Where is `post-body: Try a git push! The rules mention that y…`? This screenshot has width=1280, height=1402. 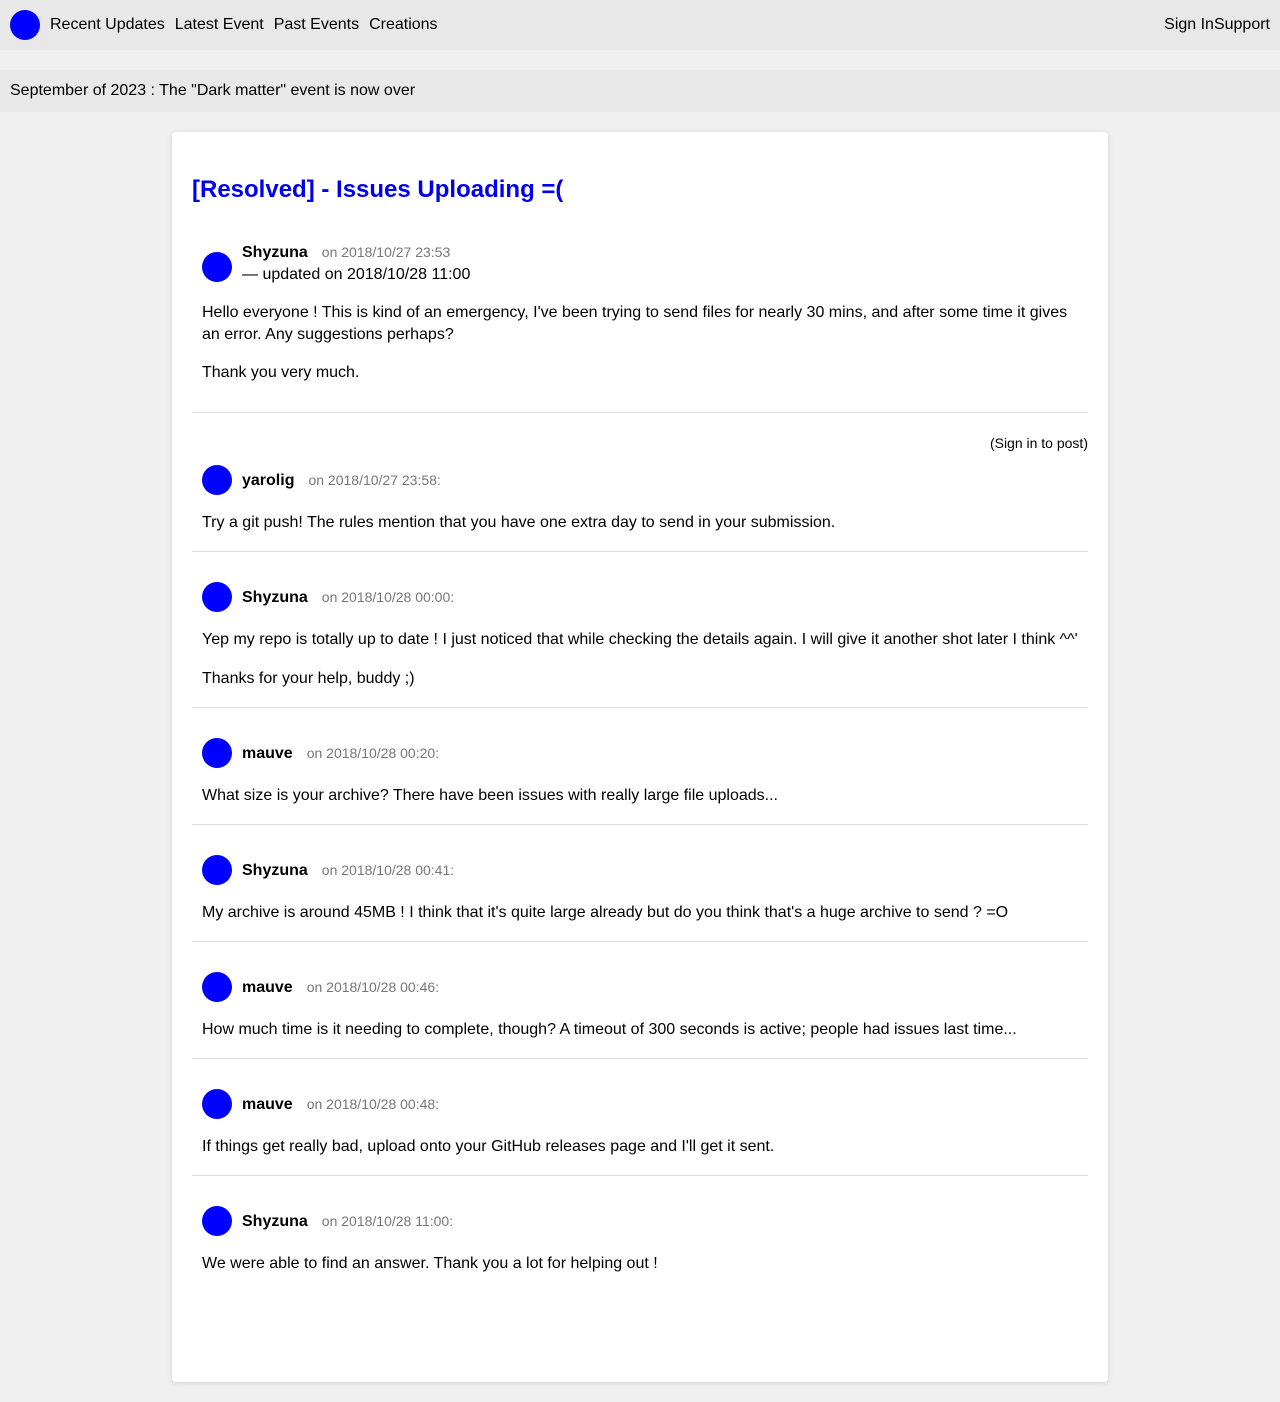 post-body: Try a git push! The rules mention that y… is located at coordinates (640, 523).